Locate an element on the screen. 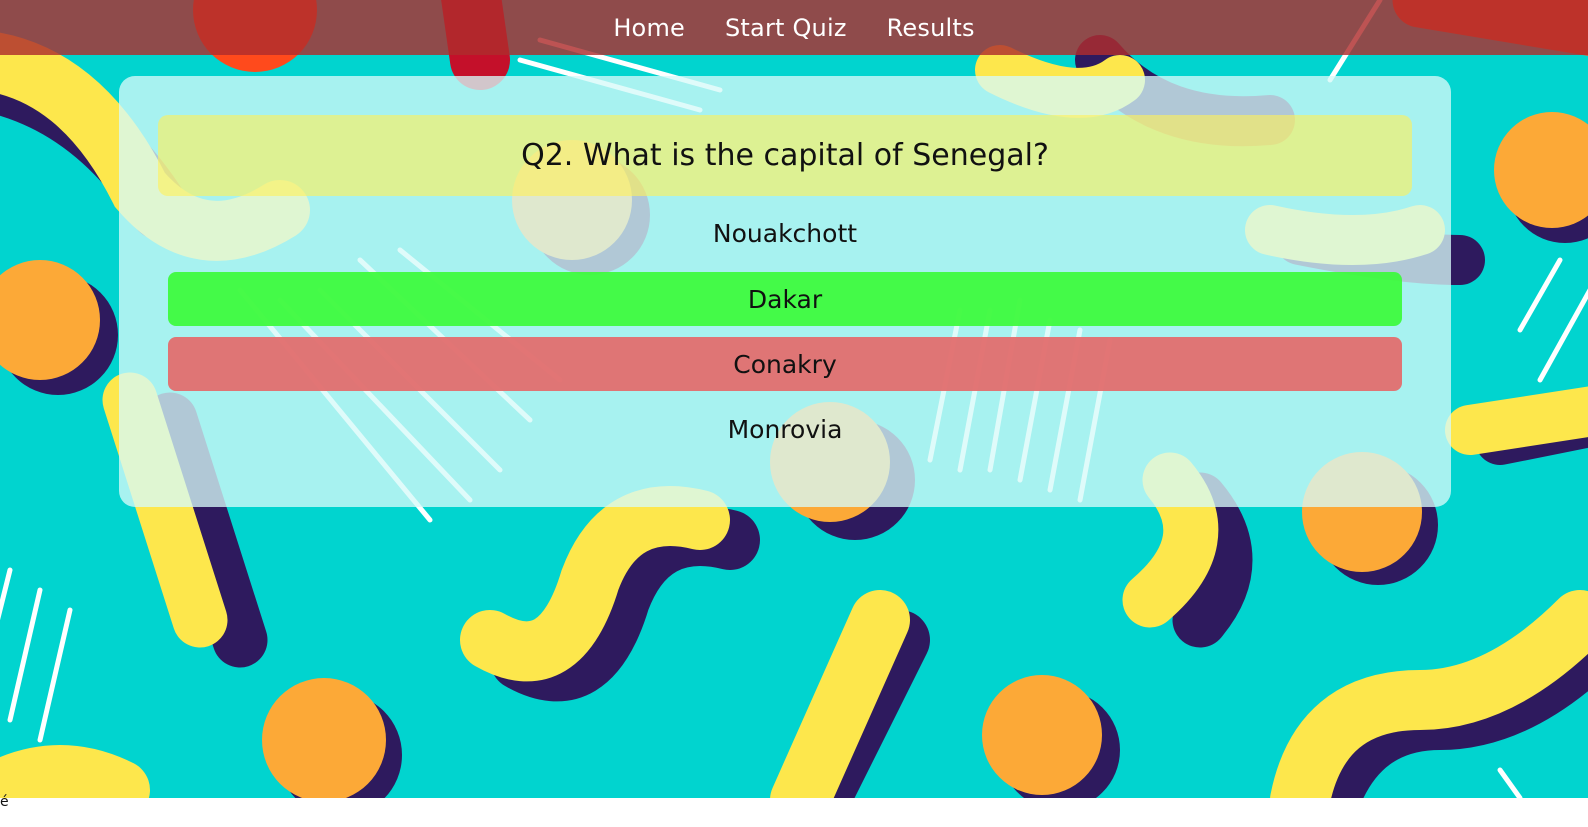 This screenshot has width=1588, height=827. nav-start-quiz-link: Start Quiz is located at coordinates (786, 28).